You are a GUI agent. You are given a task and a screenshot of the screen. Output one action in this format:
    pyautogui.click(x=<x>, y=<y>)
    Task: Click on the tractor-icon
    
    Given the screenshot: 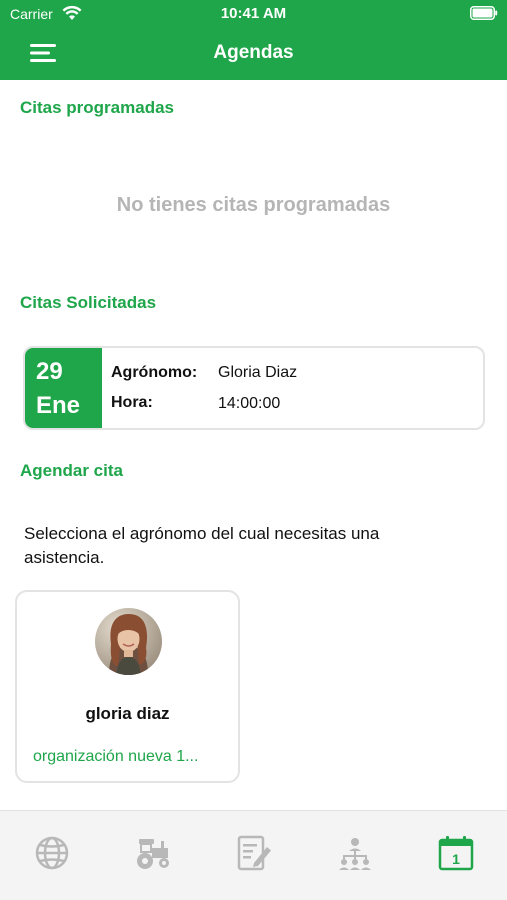 What is the action you would take?
    pyautogui.click(x=153, y=854)
    